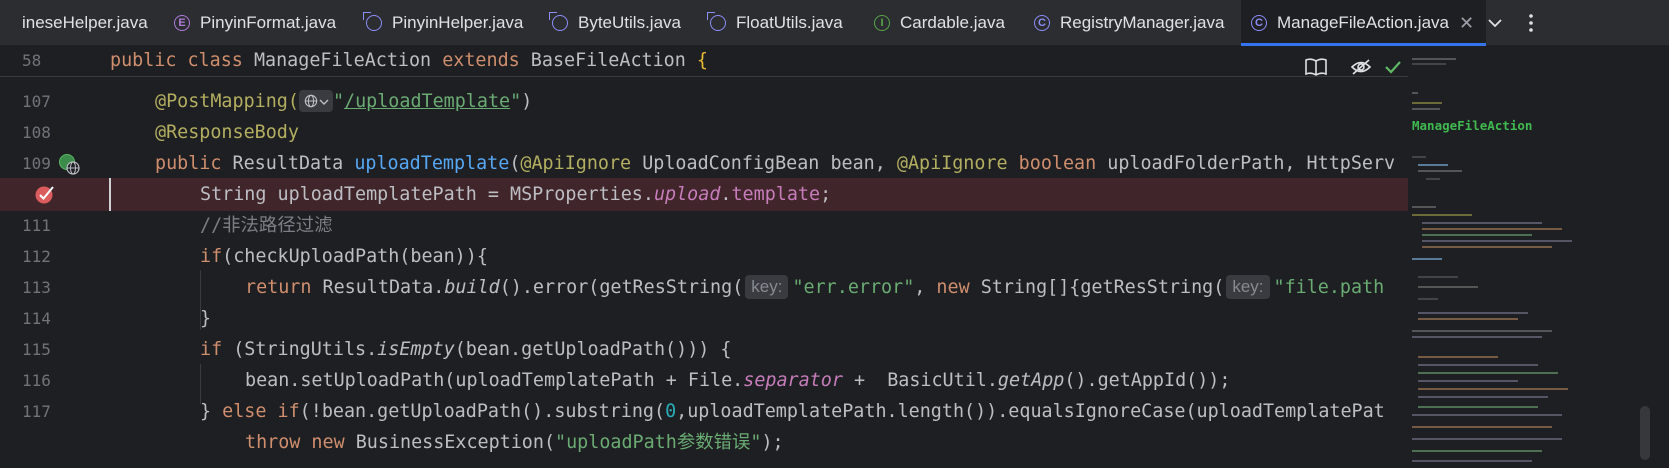 This screenshot has height=468, width=1669. I want to click on code-line-108: 108 @ResponseBody, so click(750, 132).